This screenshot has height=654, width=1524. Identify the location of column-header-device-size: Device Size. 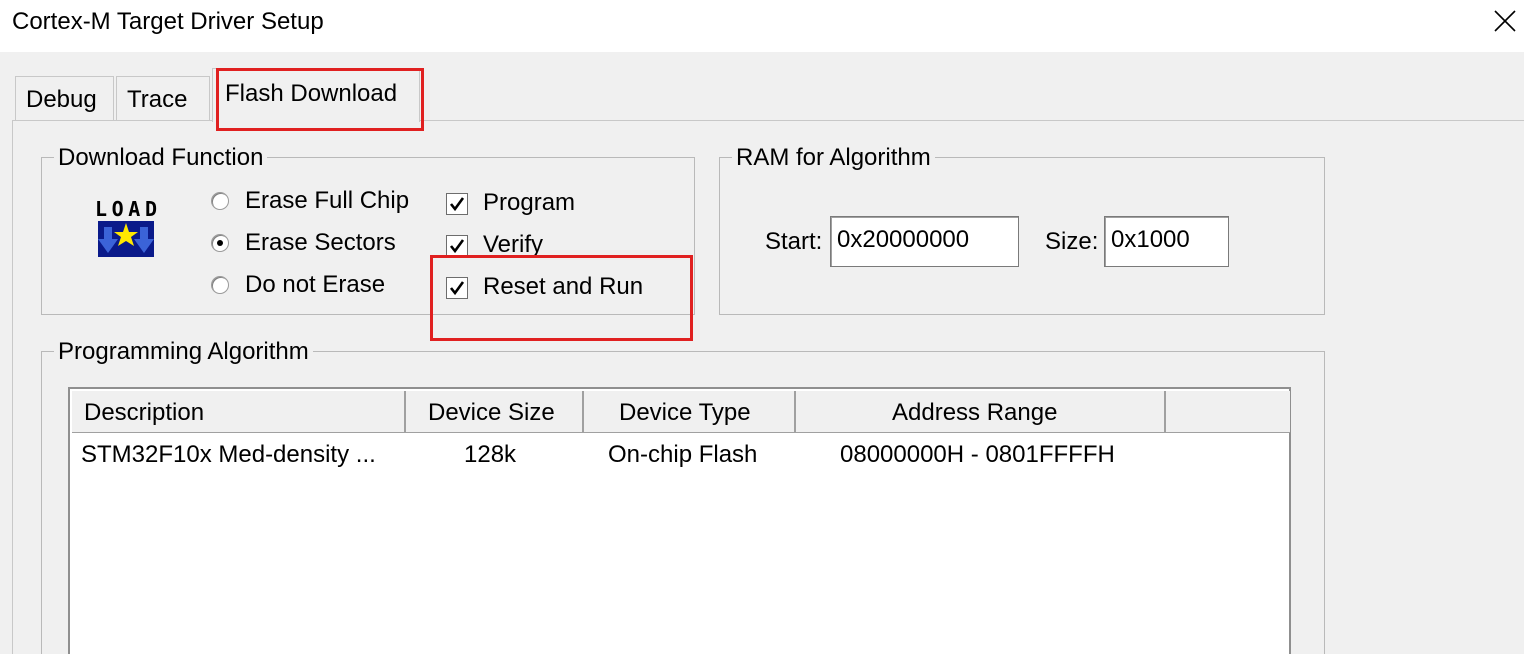
(495, 411).